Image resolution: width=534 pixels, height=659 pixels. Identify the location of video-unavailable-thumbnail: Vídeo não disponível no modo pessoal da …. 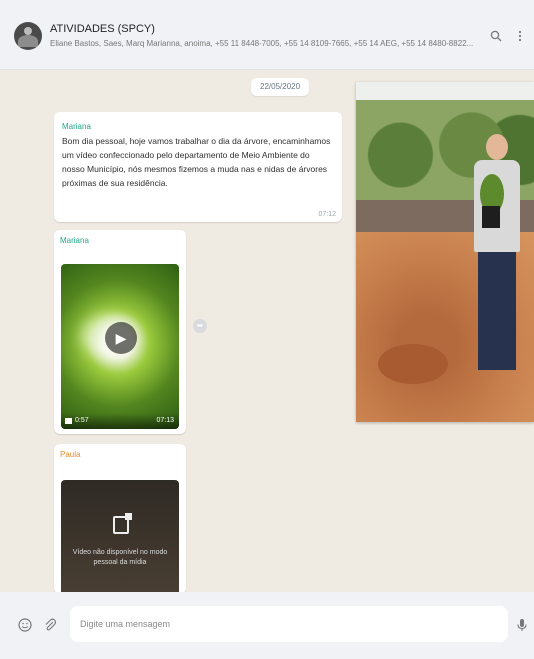
(120, 536).